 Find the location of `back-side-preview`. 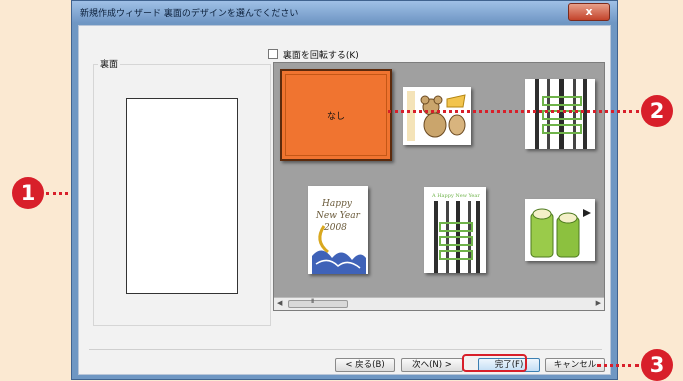

back-side-preview is located at coordinates (182, 196).